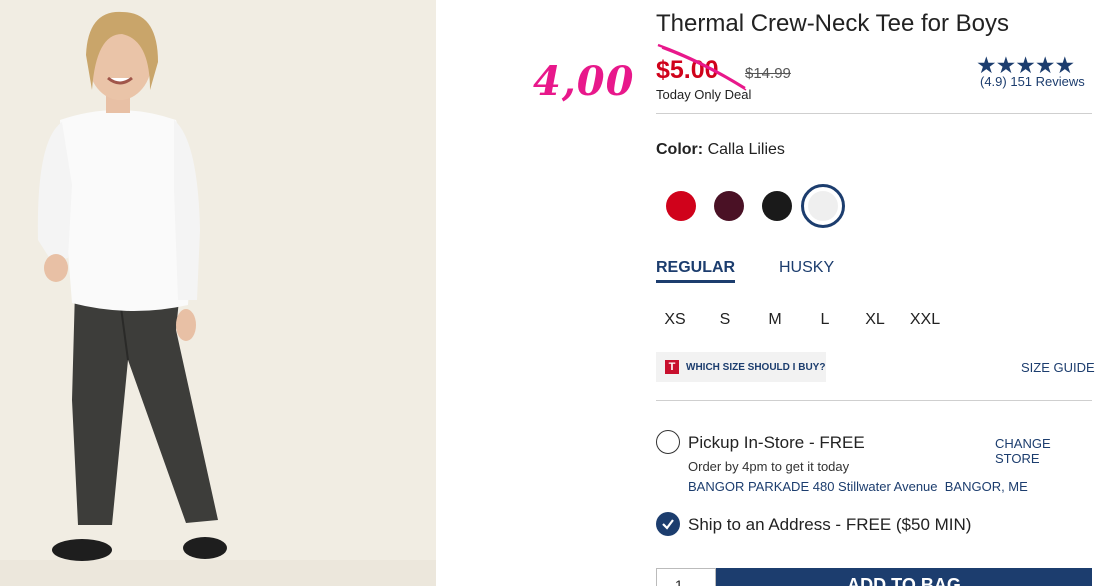 This screenshot has width=1097, height=586. I want to click on pickup-label: Pickup In-Store - FREE, so click(776, 442).